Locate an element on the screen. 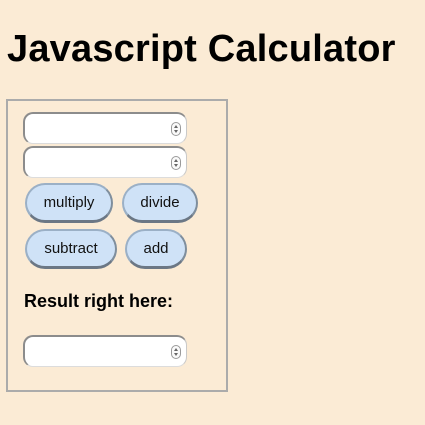 The width and height of the screenshot is (425, 425). divide-button: divide is located at coordinates (160, 203).